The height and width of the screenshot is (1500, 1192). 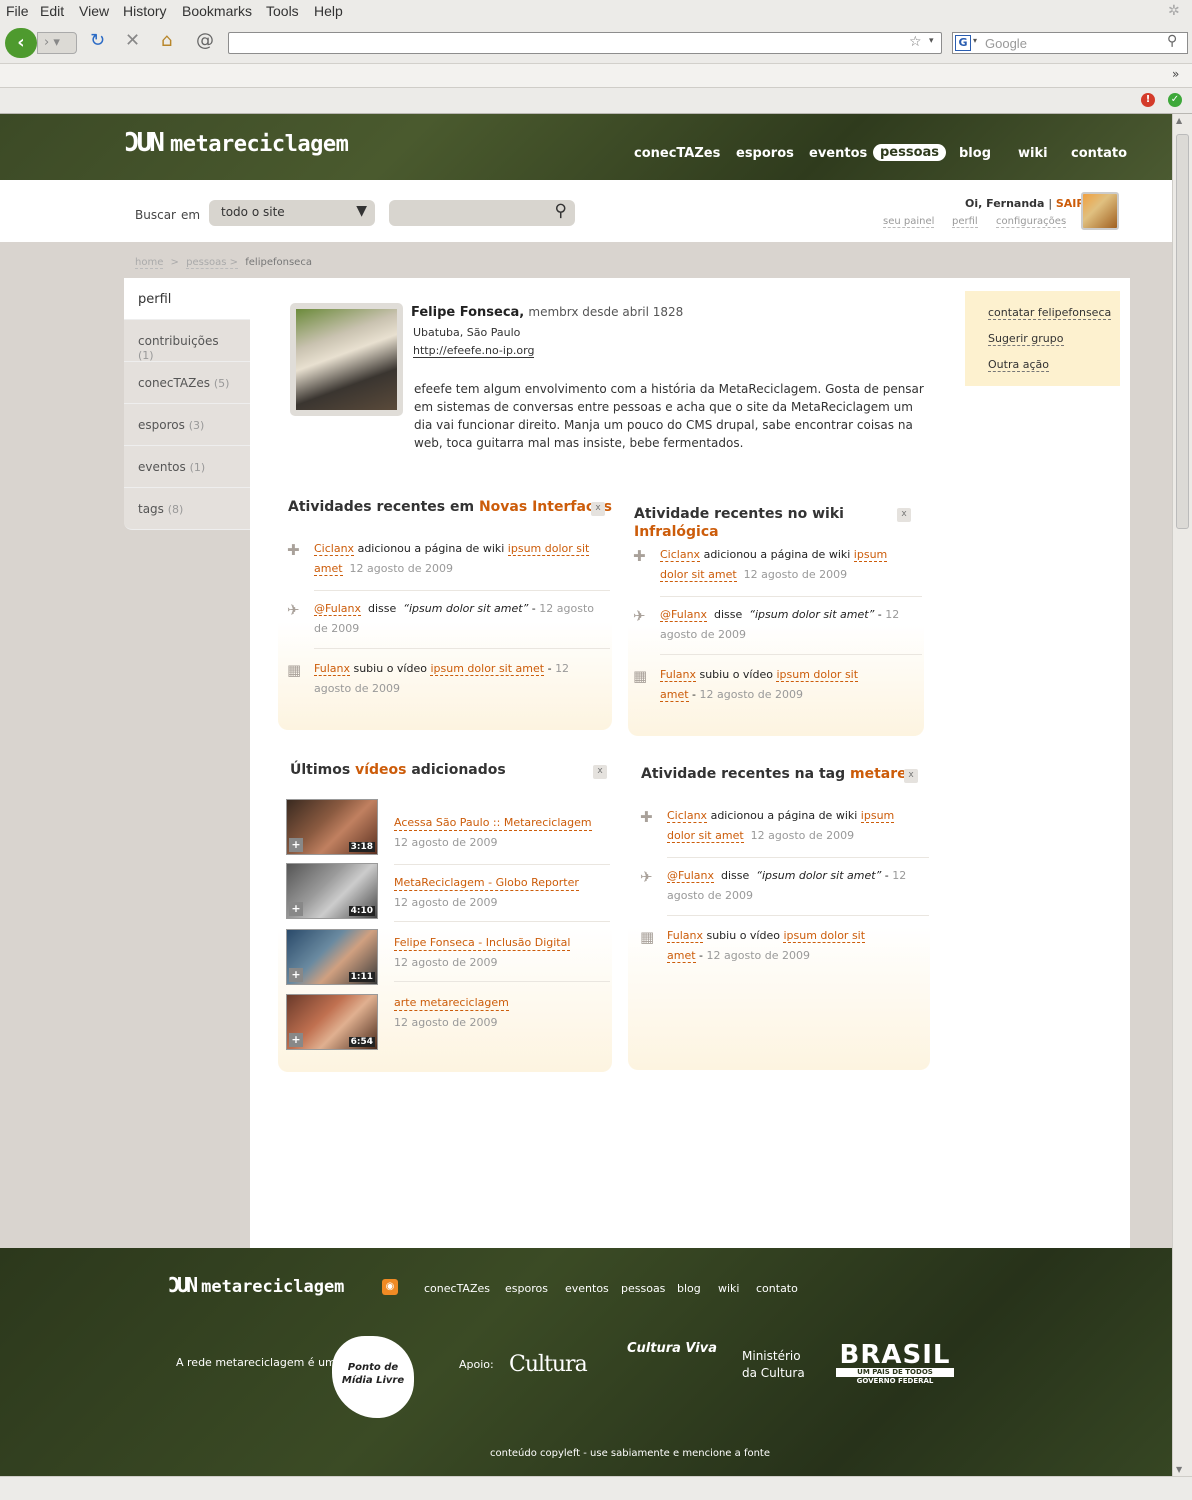 I want to click on menu-file: File, so click(x=17, y=11).